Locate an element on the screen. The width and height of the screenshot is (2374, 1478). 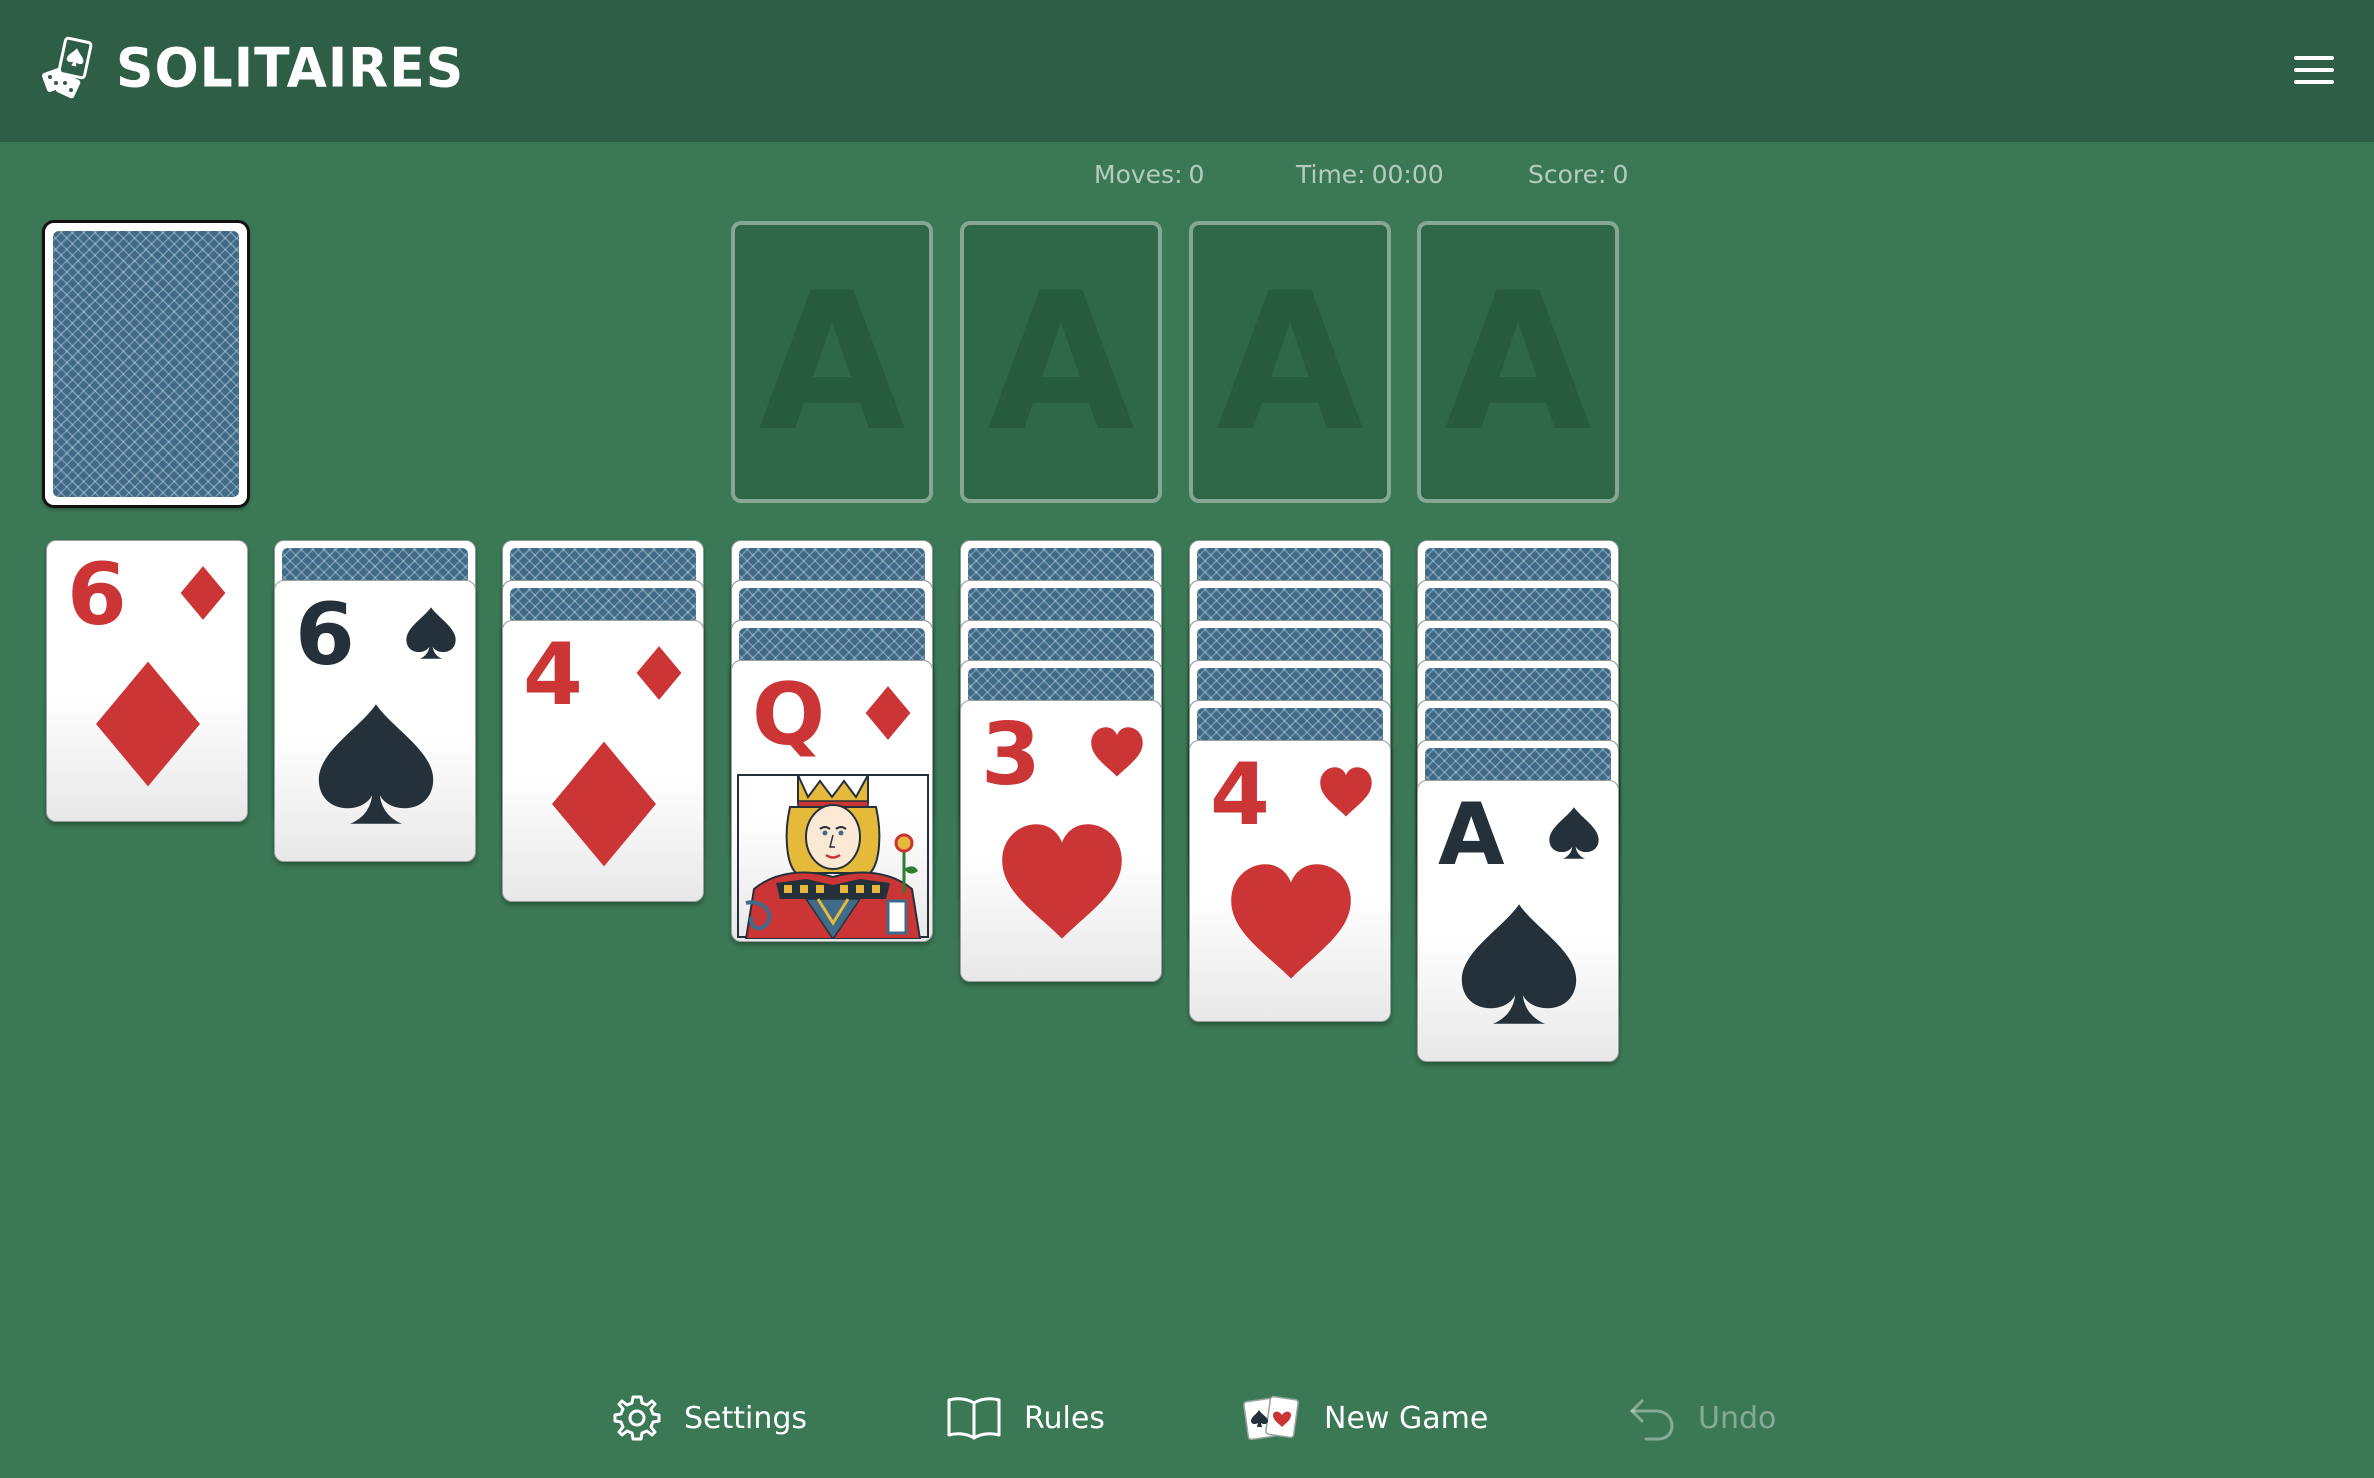
moves-counter: Moves: 0 is located at coordinates (1149, 175).